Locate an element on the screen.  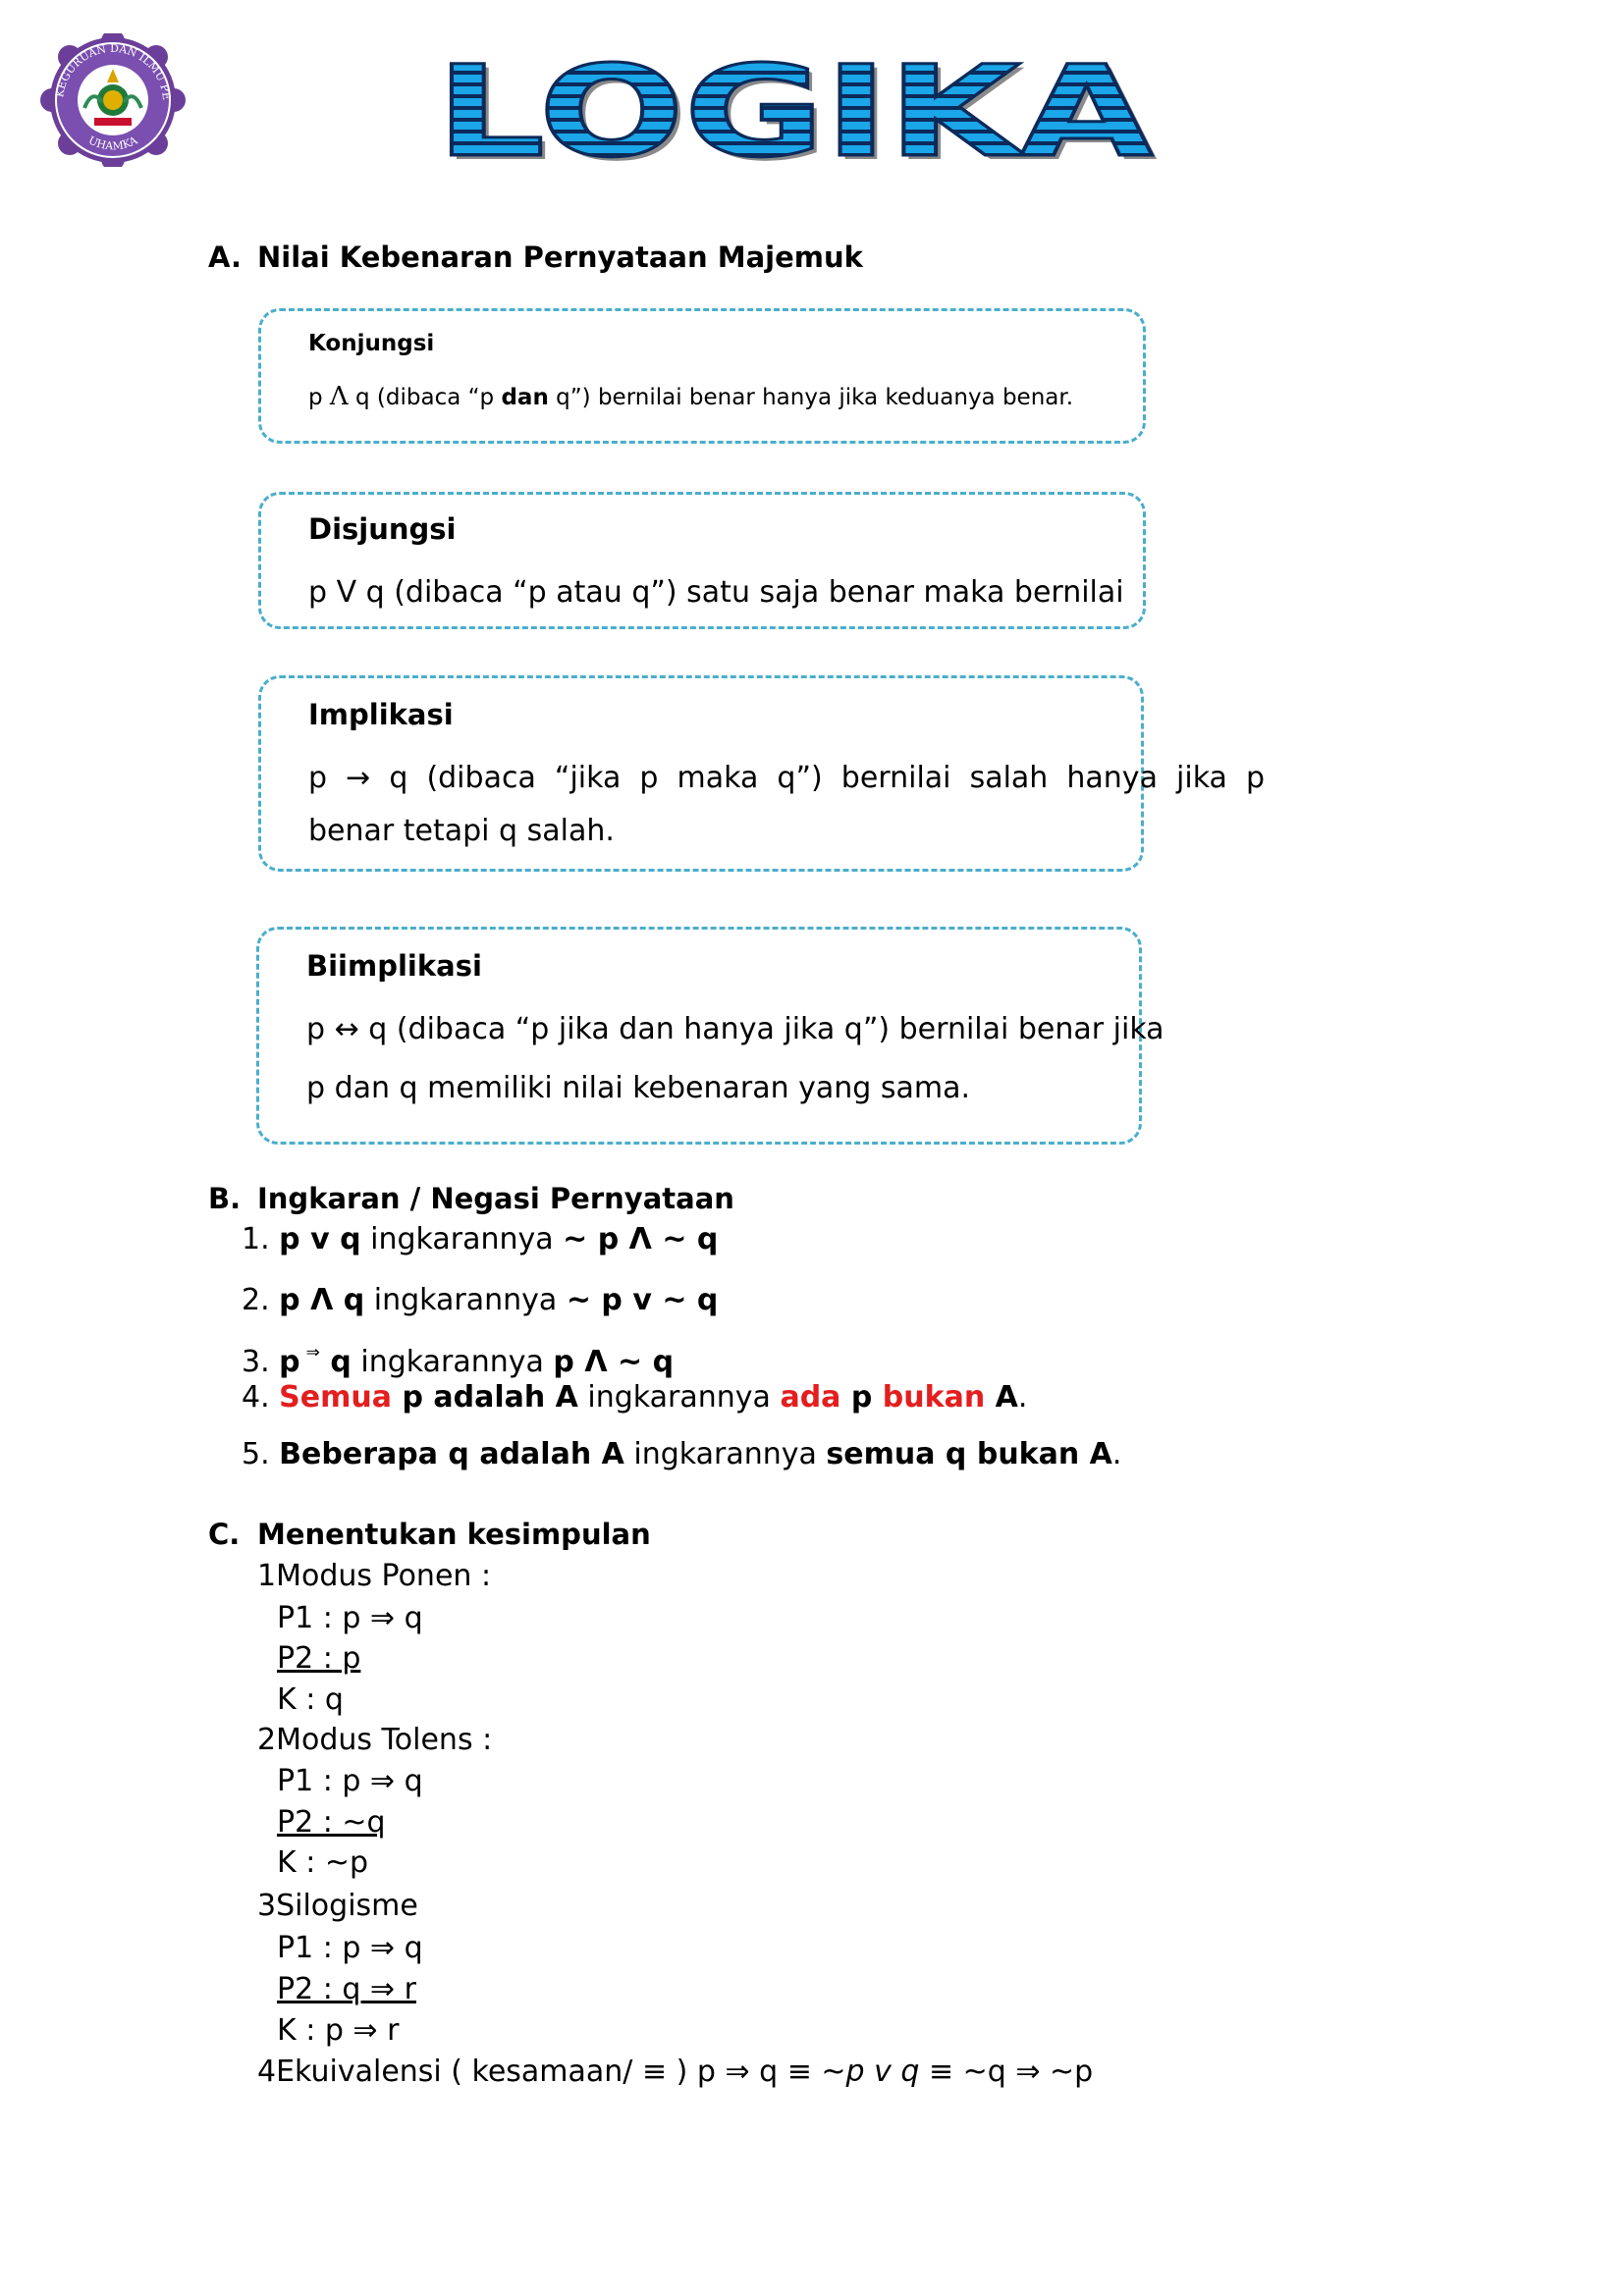
negation-item-2: 2. p Λ q ingkarannya ~ p v ~ q is located at coordinates (480, 1300).